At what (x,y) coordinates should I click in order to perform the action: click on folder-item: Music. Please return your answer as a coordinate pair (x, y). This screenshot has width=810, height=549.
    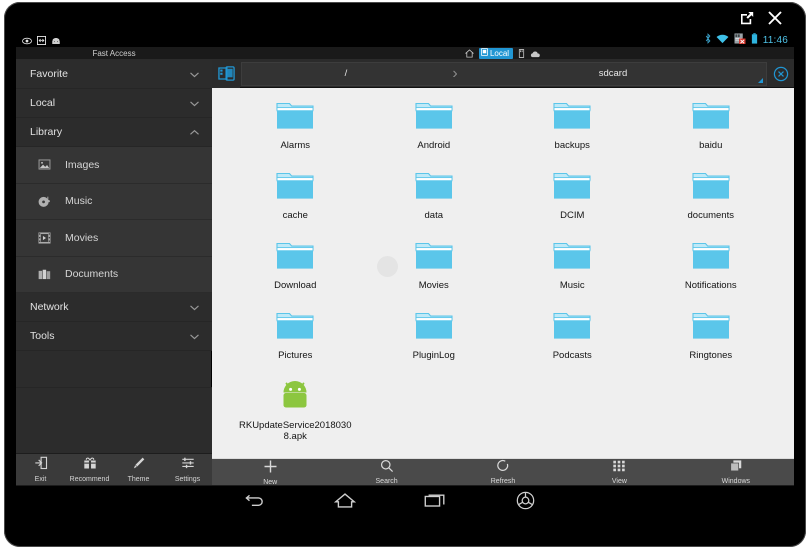
    Looking at the image, I should click on (572, 269).